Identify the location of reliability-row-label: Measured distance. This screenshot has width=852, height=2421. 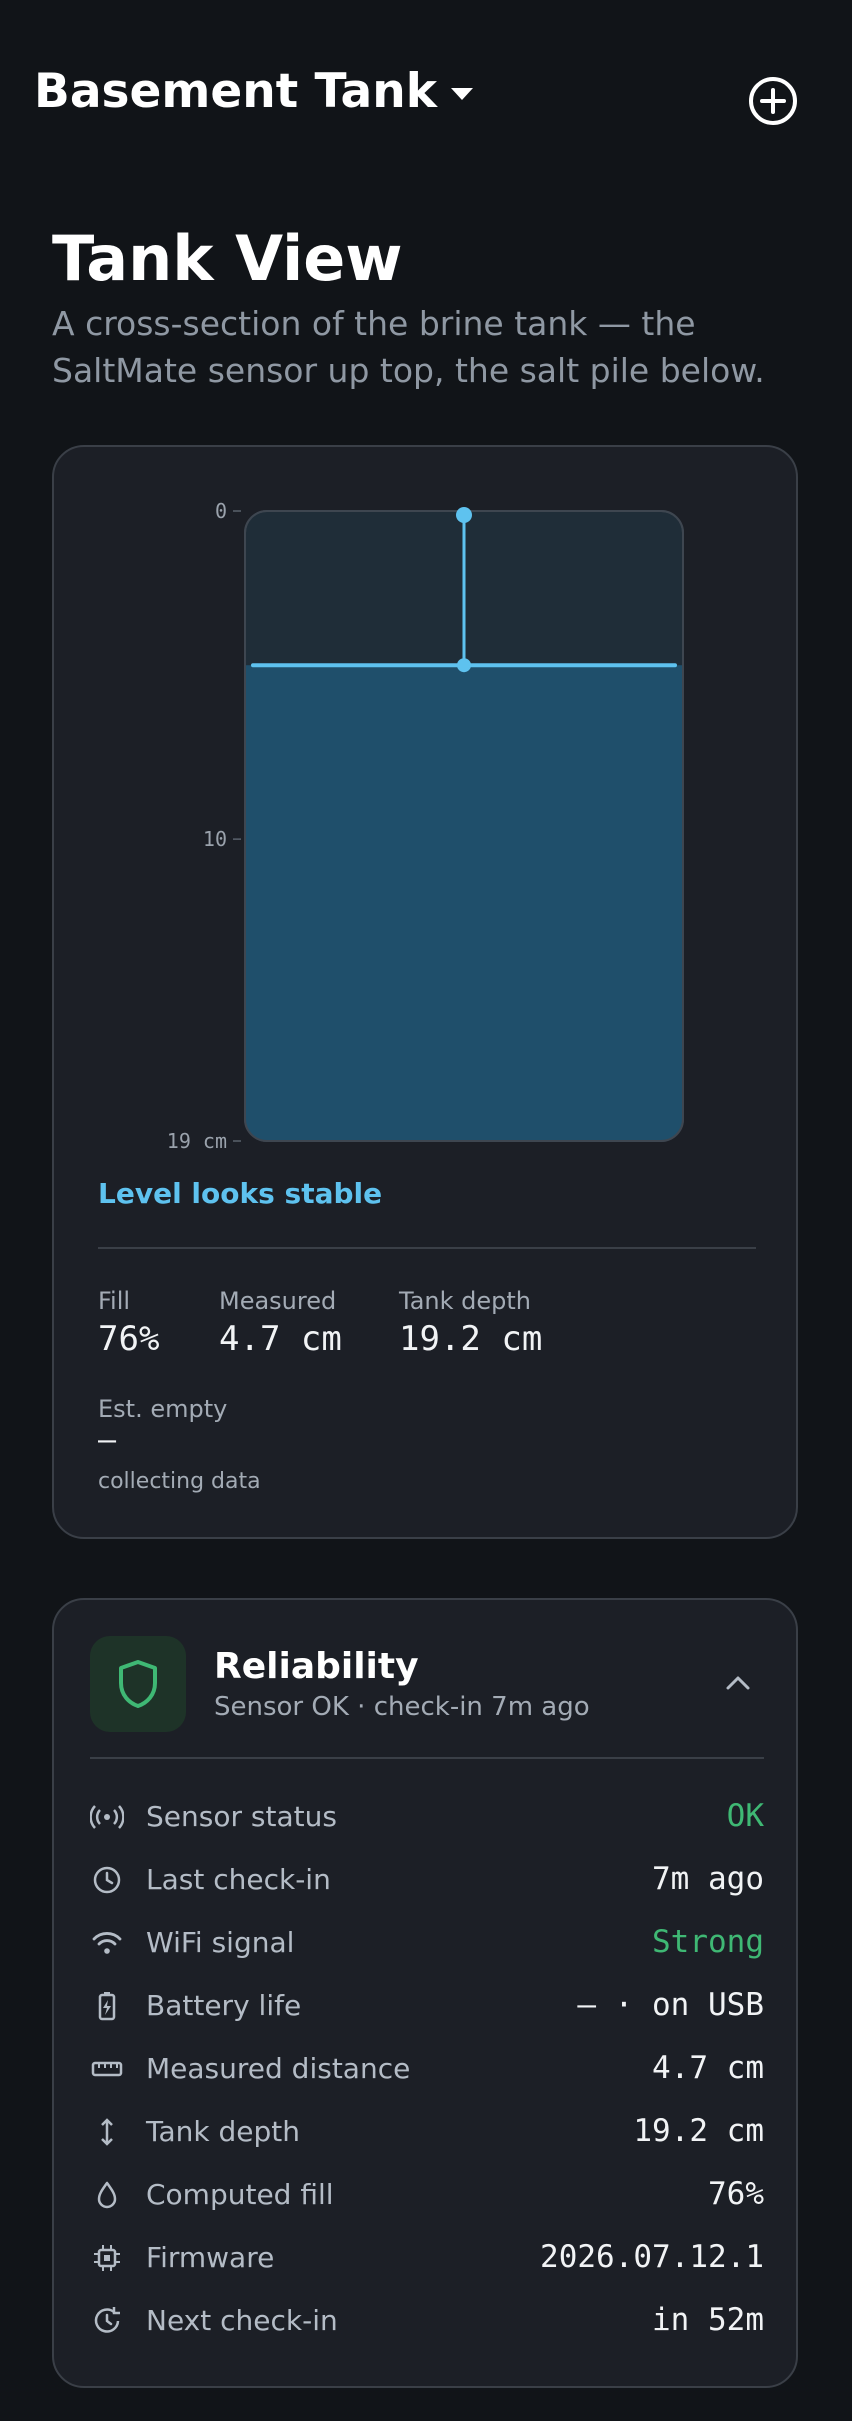
(278, 2068).